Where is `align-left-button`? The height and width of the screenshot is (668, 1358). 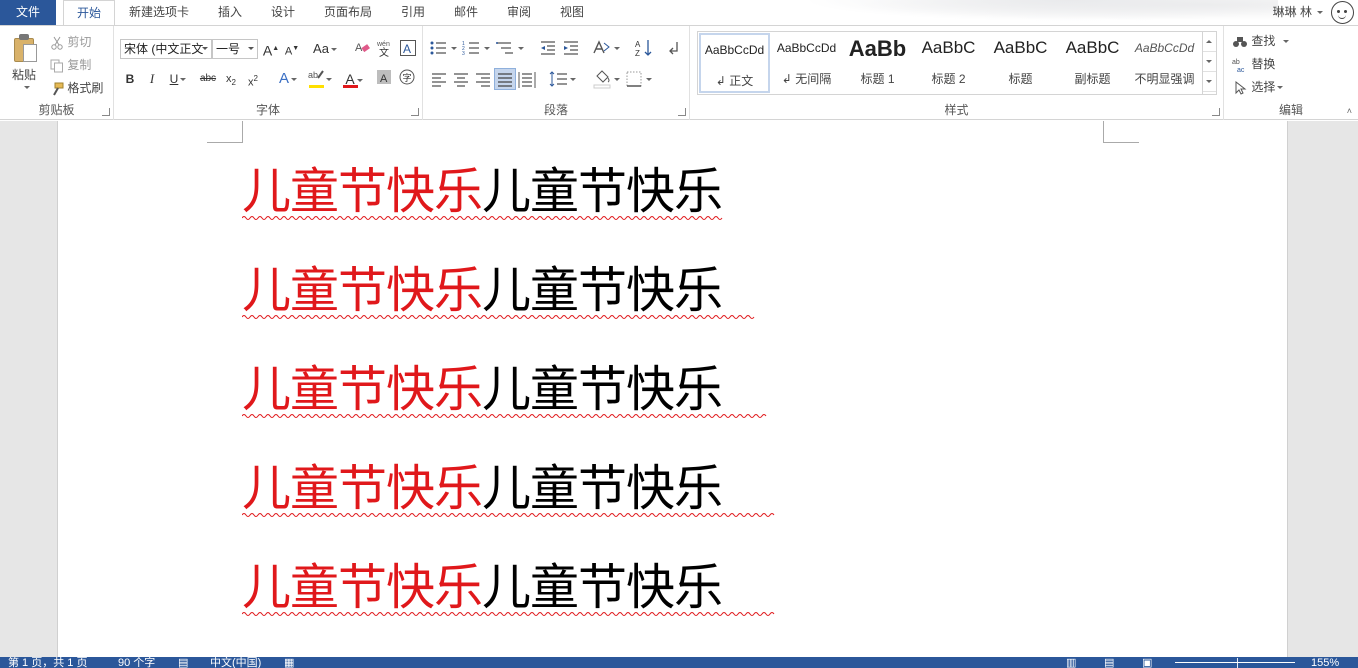 align-left-button is located at coordinates (439, 79).